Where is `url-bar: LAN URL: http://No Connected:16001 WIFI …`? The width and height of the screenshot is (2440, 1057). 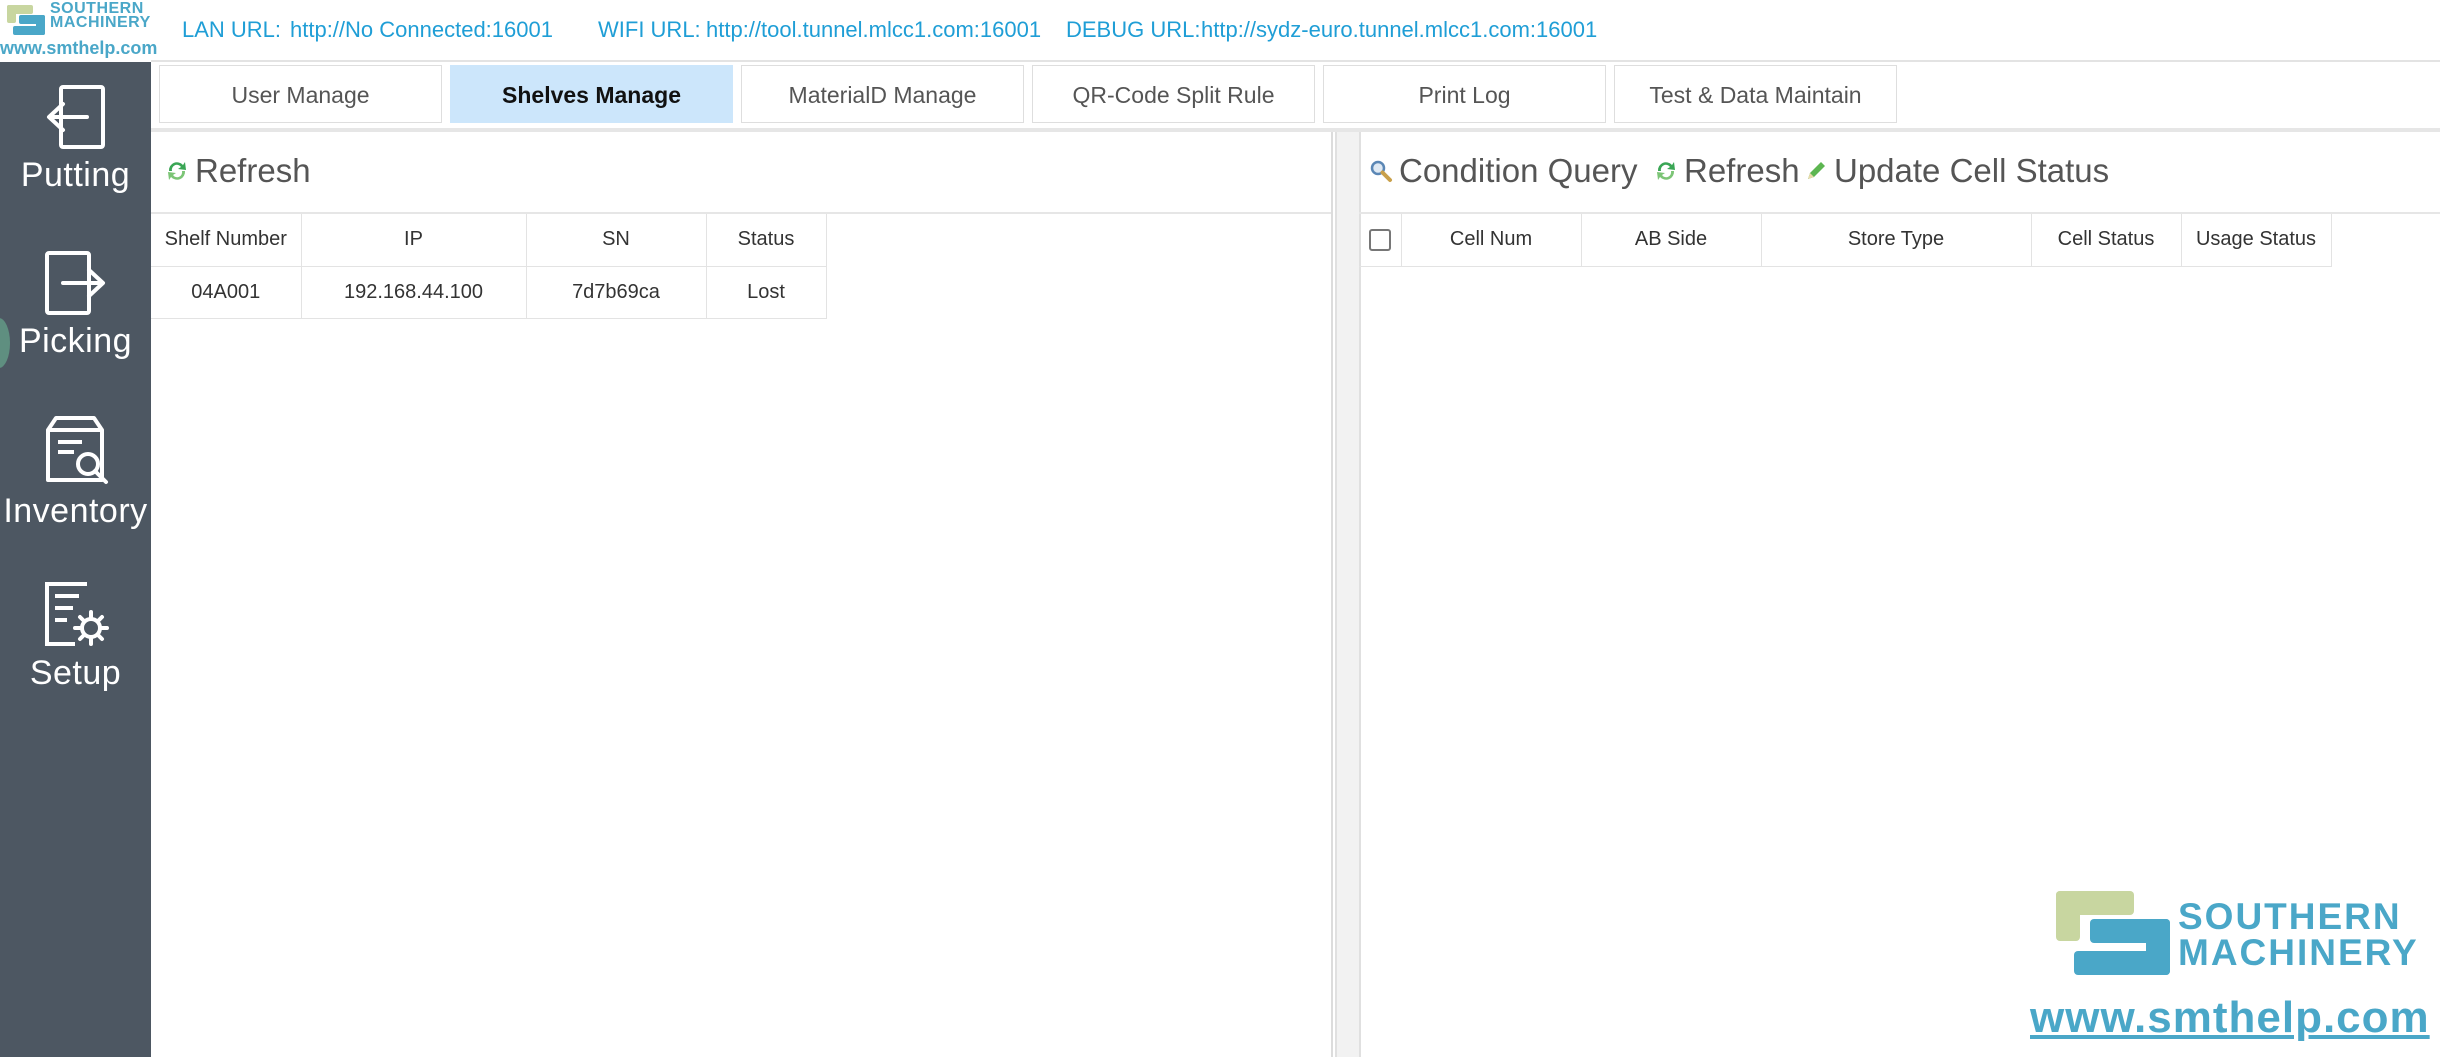
url-bar: LAN URL: http://No Connected:16001 WIFI … is located at coordinates (1295, 31).